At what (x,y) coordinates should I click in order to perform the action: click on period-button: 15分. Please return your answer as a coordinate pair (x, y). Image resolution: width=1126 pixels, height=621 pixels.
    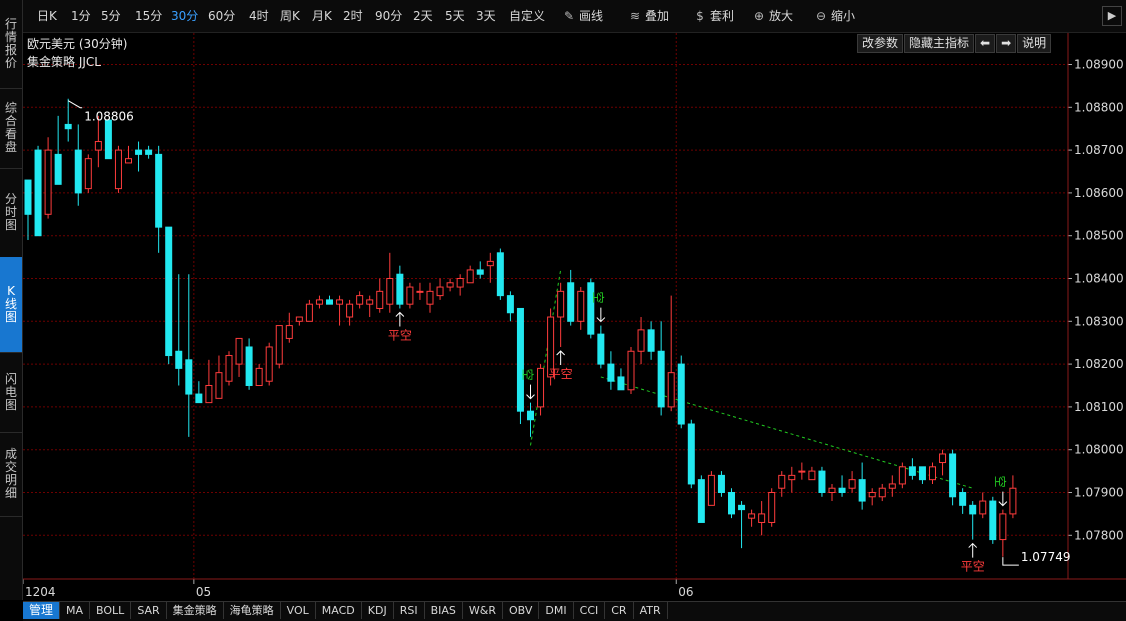
    Looking at the image, I should click on (148, 16).